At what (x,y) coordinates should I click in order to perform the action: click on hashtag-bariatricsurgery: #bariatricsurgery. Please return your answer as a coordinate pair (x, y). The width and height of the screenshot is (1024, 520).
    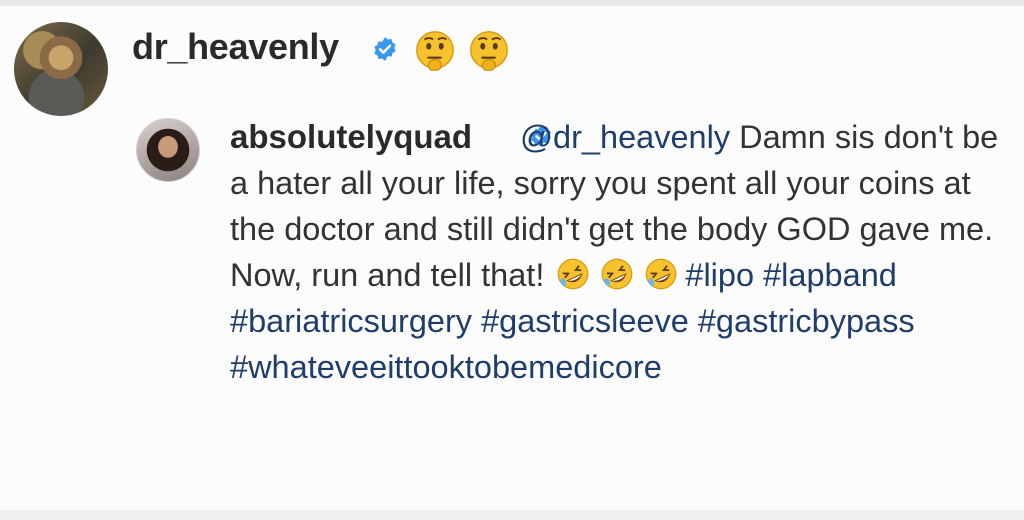
    Looking at the image, I should click on (351, 321).